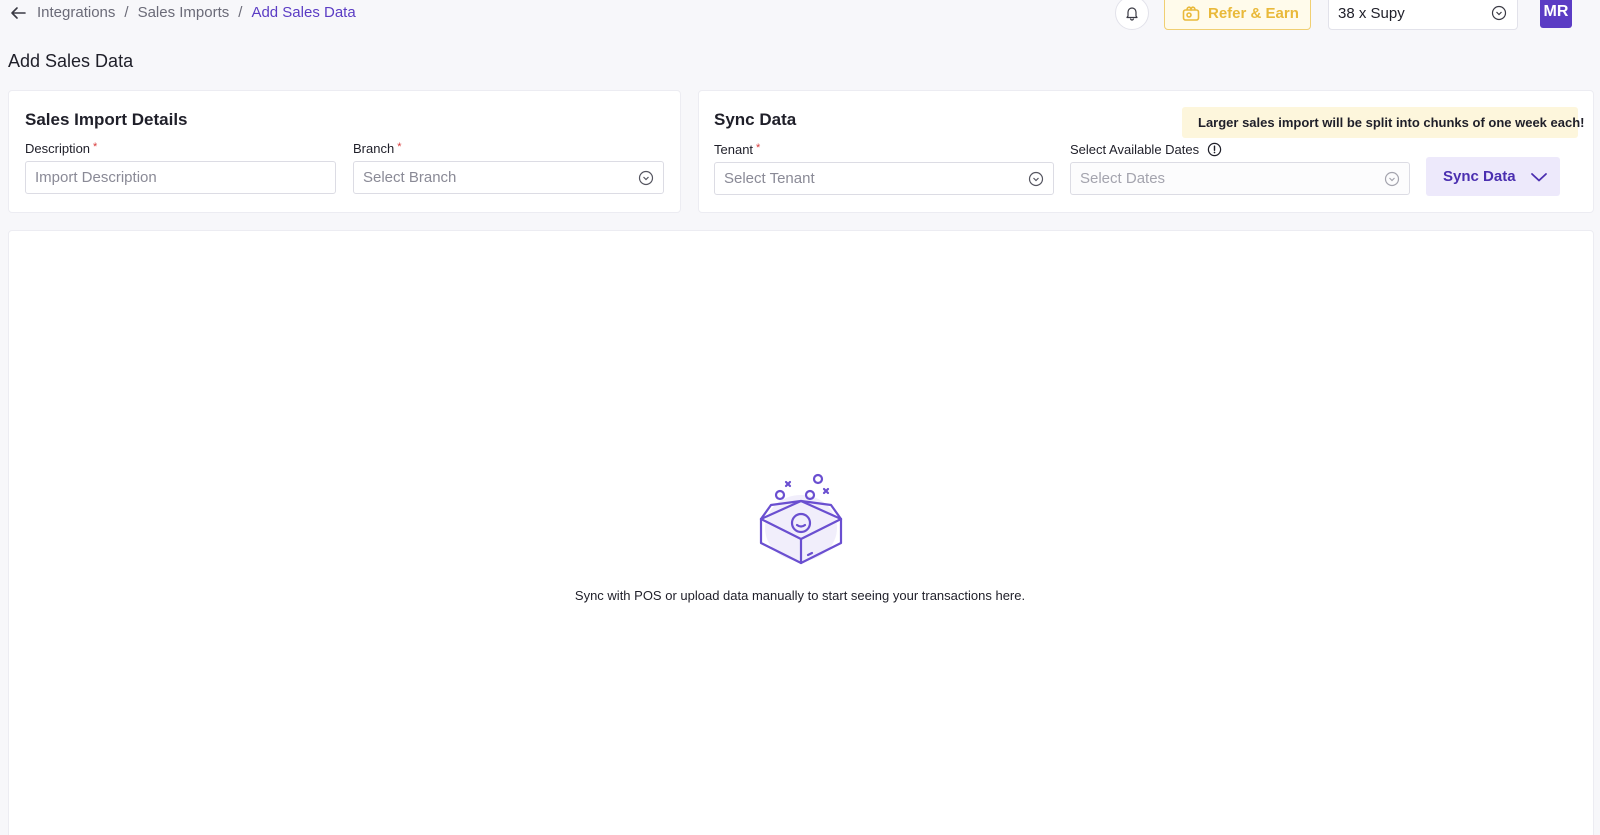  I want to click on description-label: Description *, so click(61, 148).